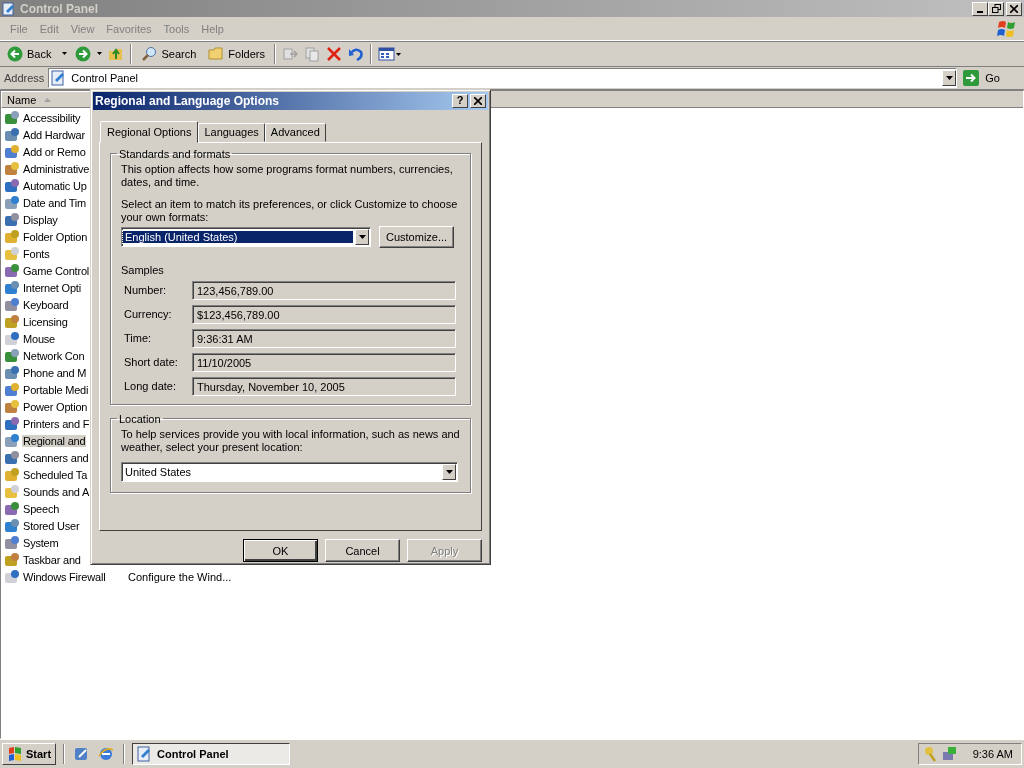  What do you see at coordinates (36, 253) in the screenshot?
I see `list-item: Fonts` at bounding box center [36, 253].